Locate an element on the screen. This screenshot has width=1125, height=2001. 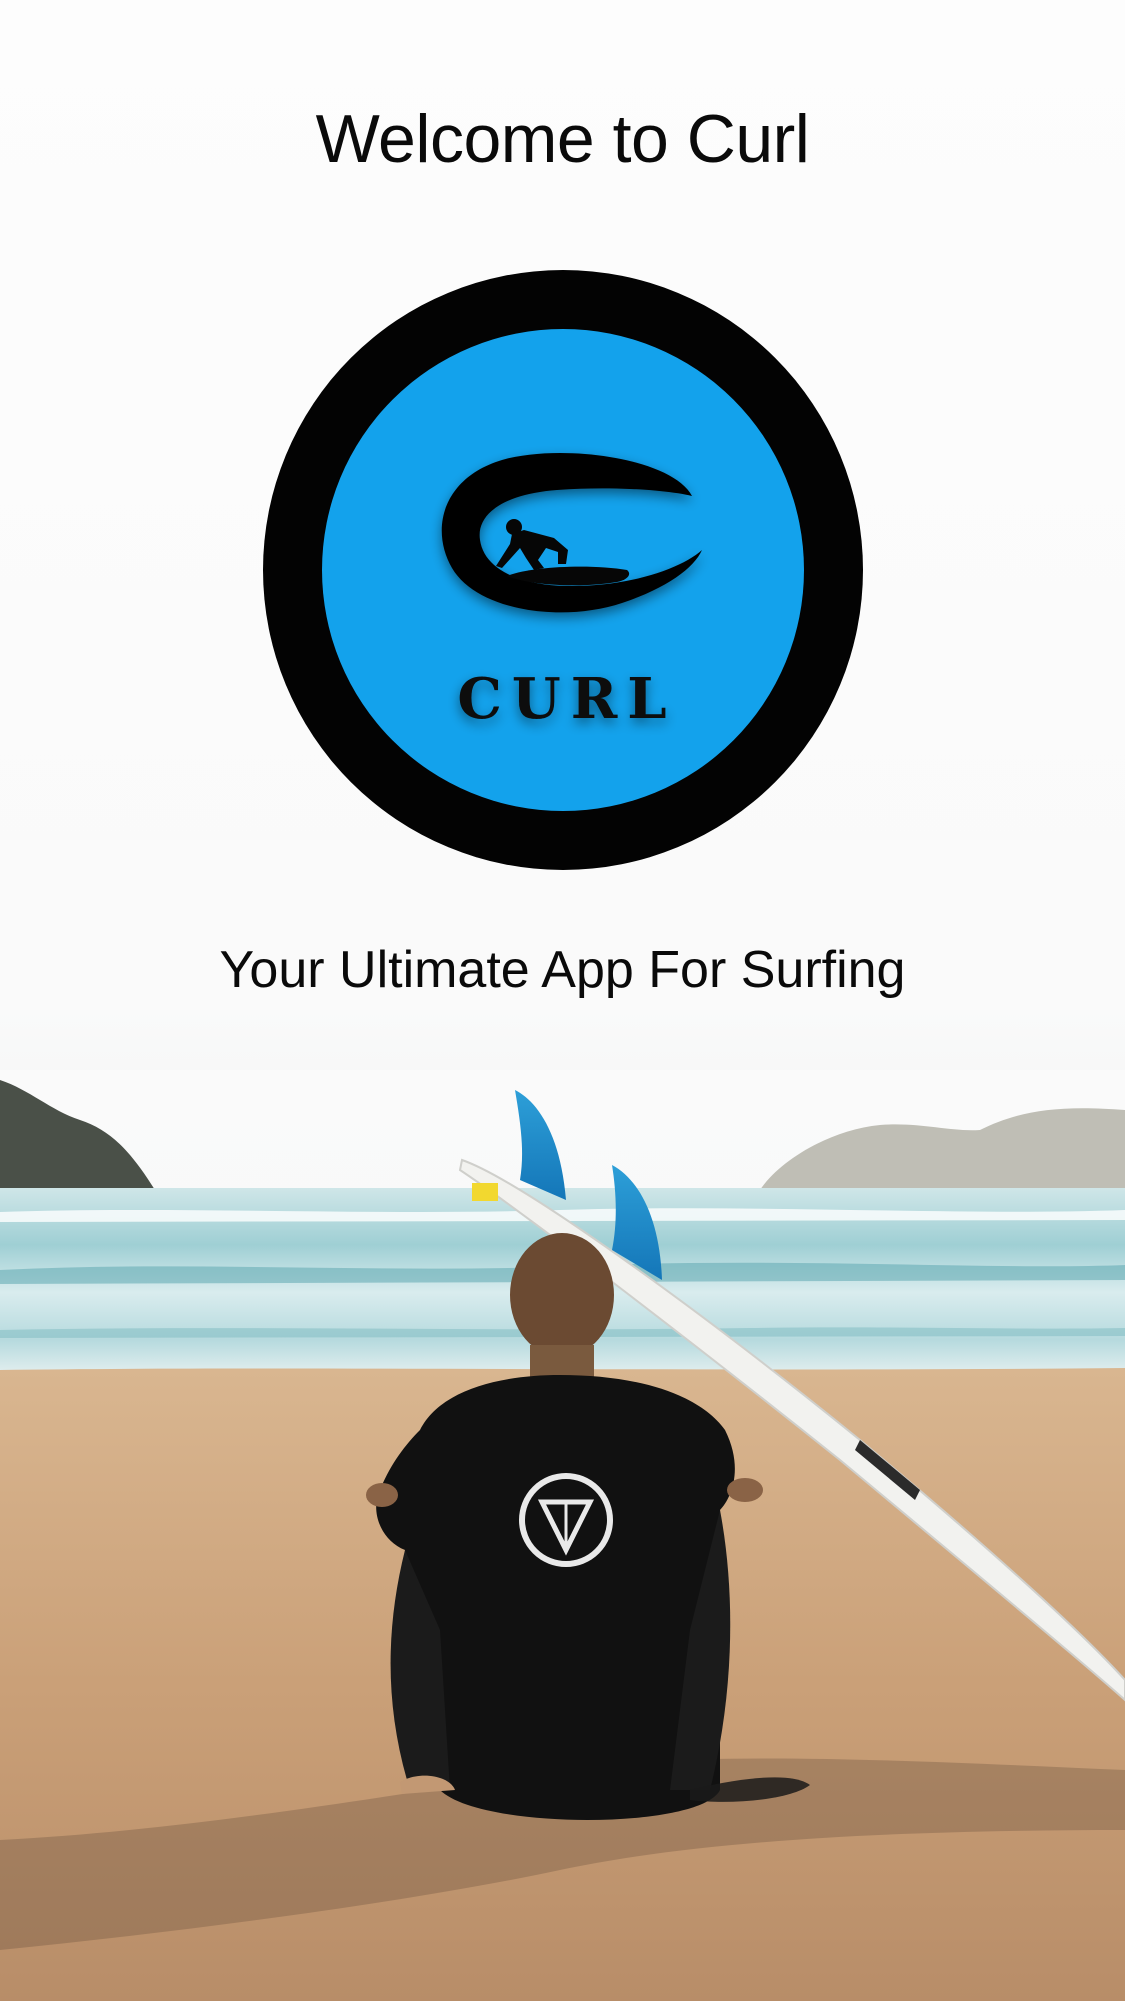
tagline: Your Ultimate App For Surfing is located at coordinates (562, 970).